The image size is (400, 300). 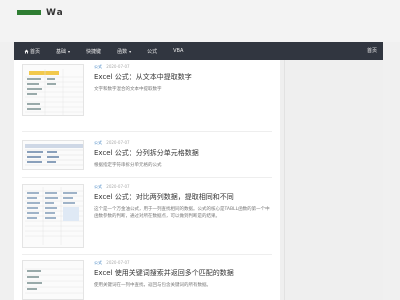 What do you see at coordinates (152, 285) in the screenshot?
I see `article-excerpt: 使用关键词在一列中查找，返回与包含关键词的所有数据。` at bounding box center [152, 285].